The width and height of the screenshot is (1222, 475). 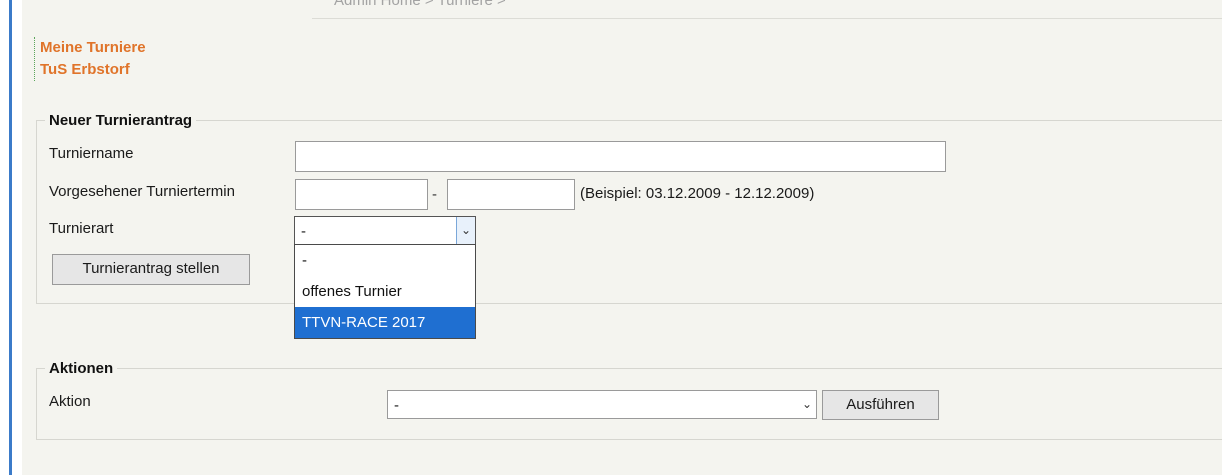 I want to click on action-label: Aktion, so click(x=70, y=401).